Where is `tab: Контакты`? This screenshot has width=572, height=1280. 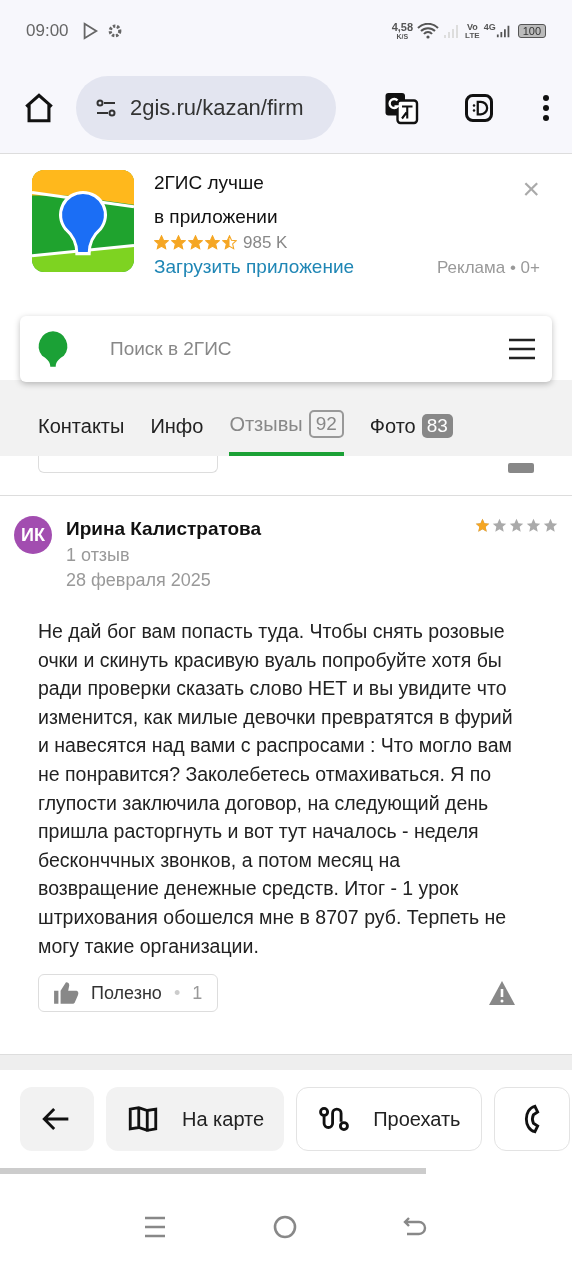 tab: Контакты is located at coordinates (81, 435).